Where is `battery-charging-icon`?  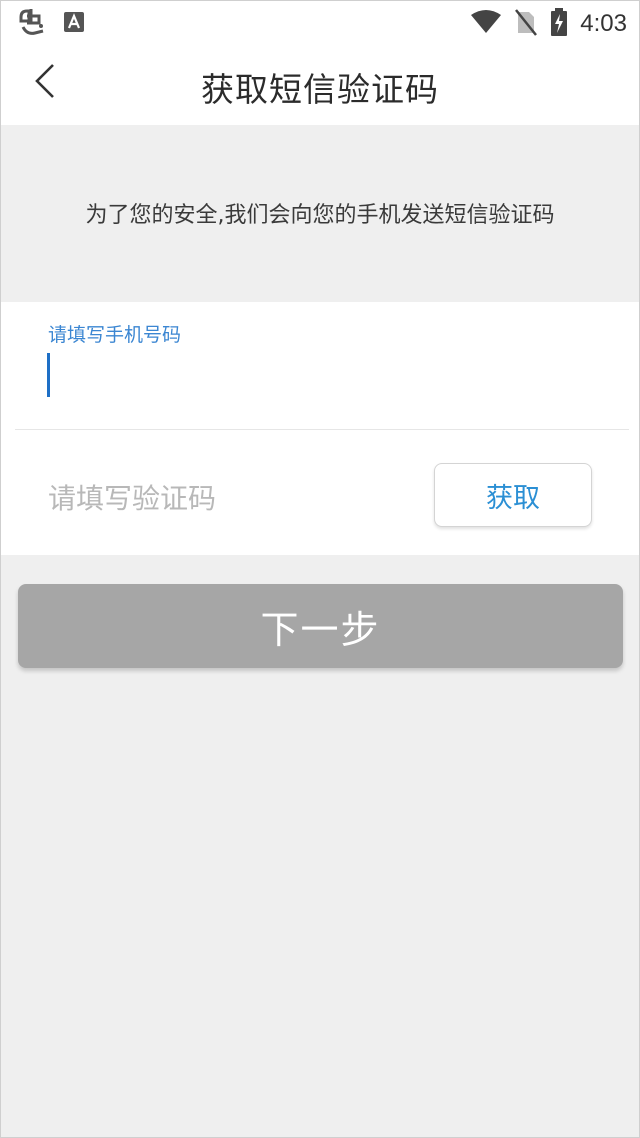
battery-charging-icon is located at coordinates (559, 24).